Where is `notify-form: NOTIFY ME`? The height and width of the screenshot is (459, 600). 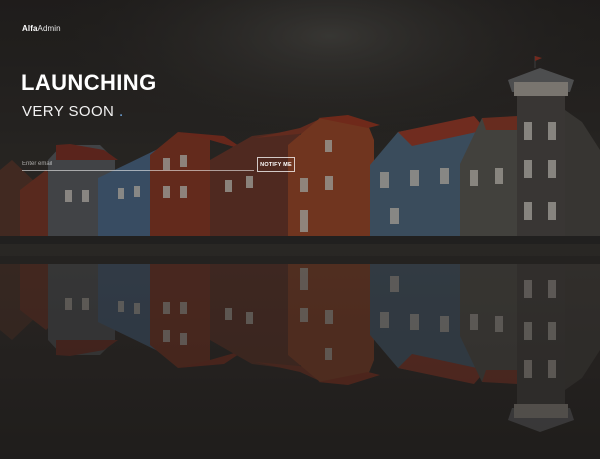
notify-form: NOTIFY ME is located at coordinates (159, 165).